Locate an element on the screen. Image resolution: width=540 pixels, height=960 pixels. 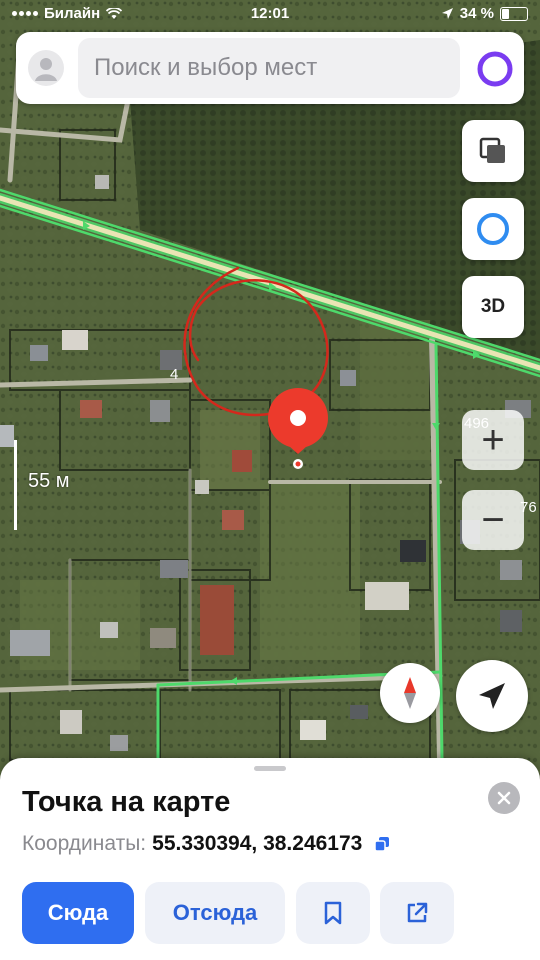
coordinates-label: Координаты: is located at coordinates (84, 843).